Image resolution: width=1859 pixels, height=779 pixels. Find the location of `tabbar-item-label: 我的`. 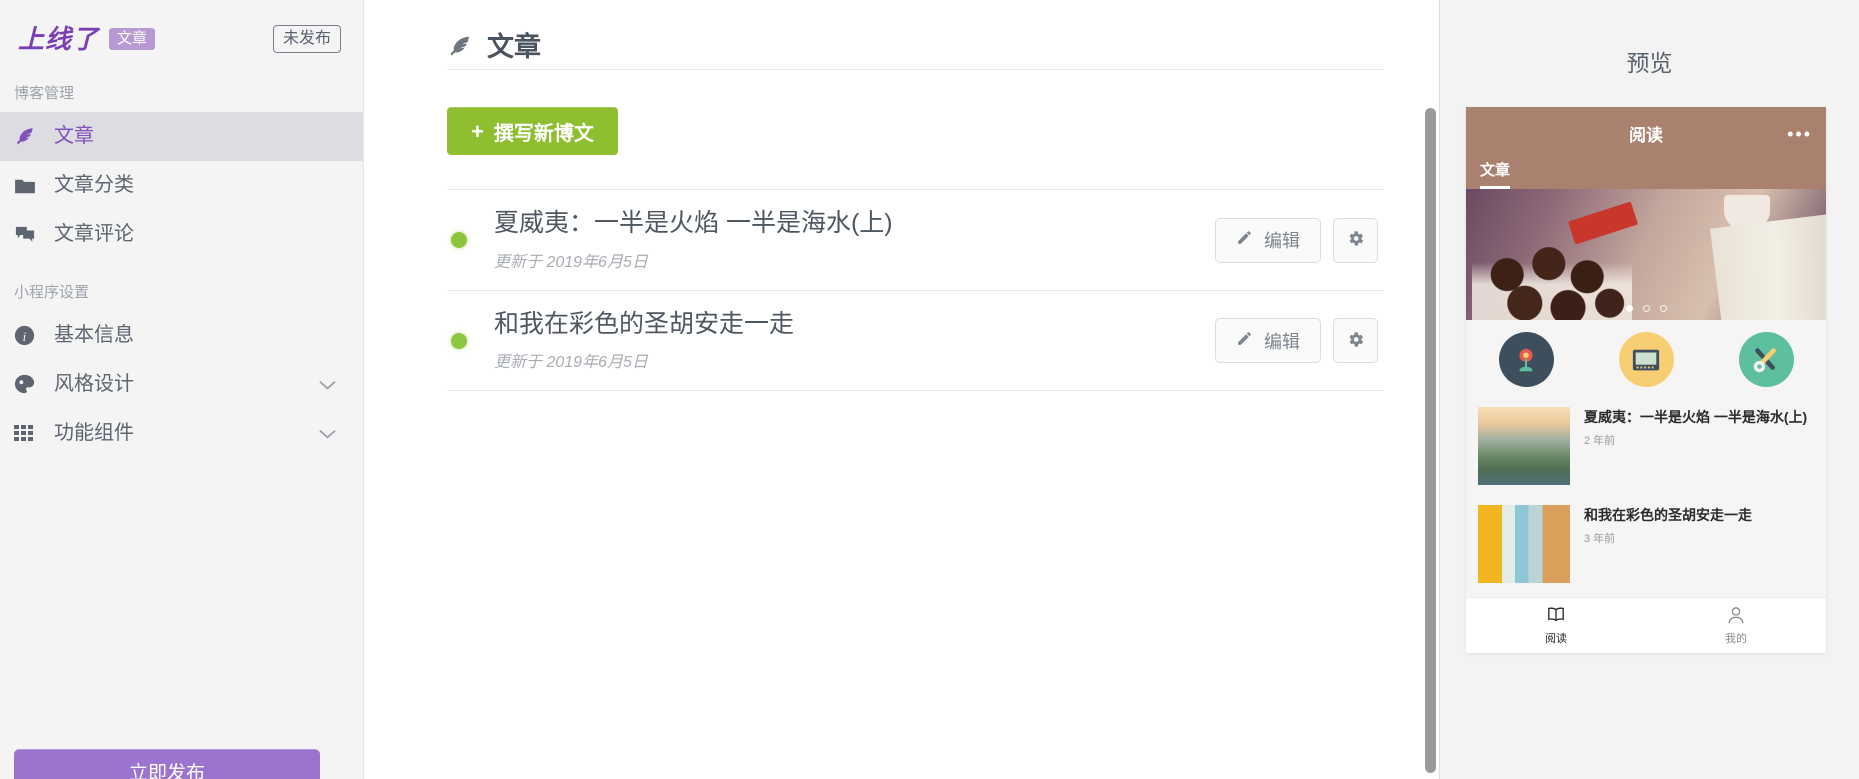

tabbar-item-label: 我的 is located at coordinates (1736, 638).